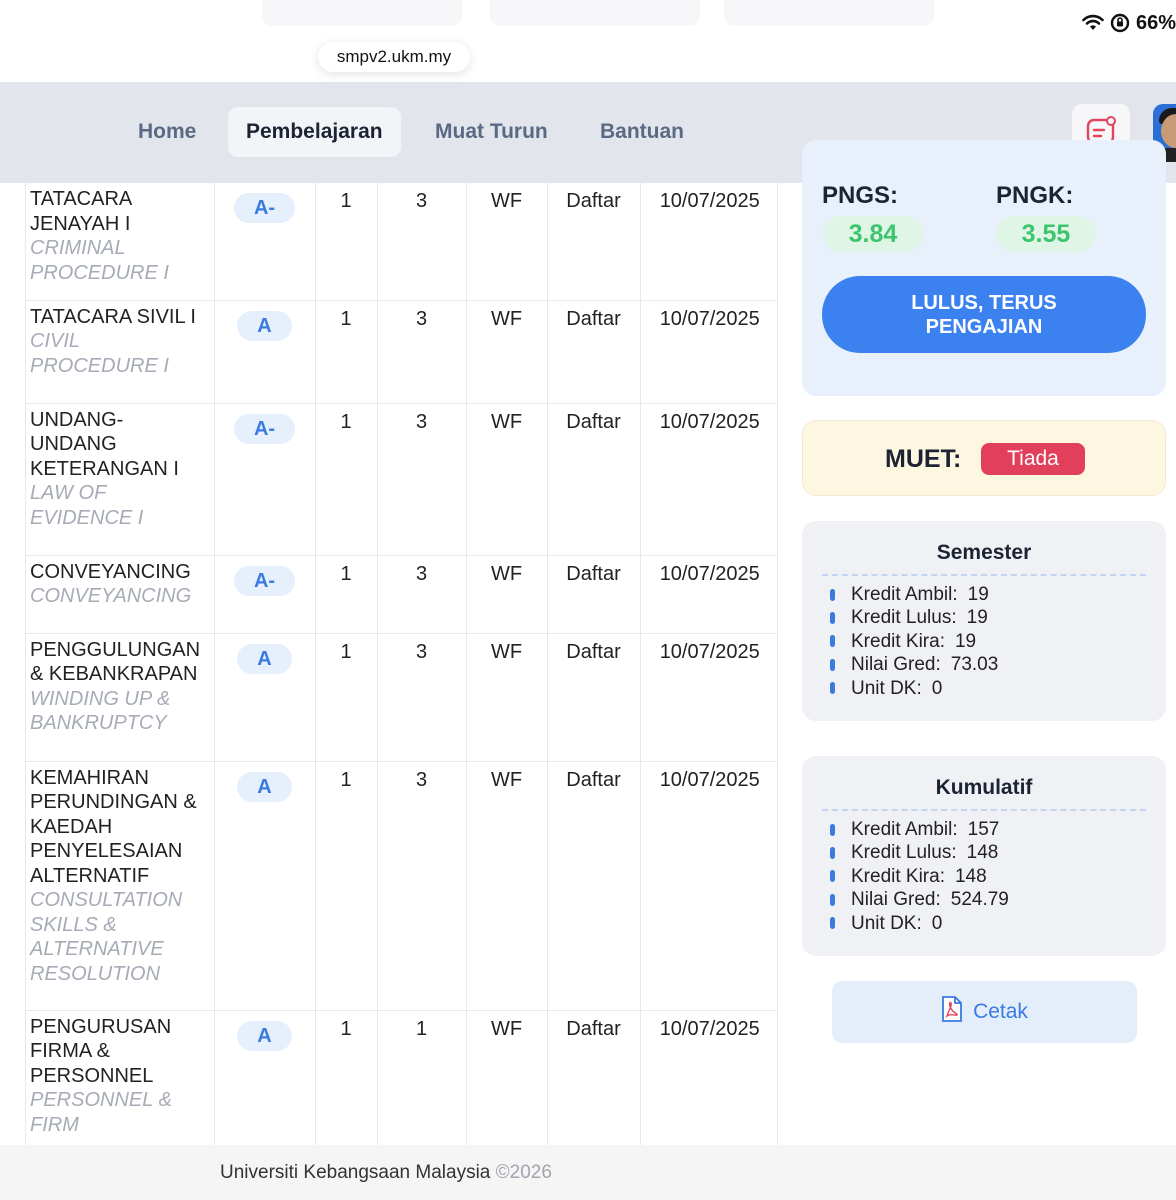  I want to click on semester-stat-item: Nilai Gred: 73.03, so click(914, 664).